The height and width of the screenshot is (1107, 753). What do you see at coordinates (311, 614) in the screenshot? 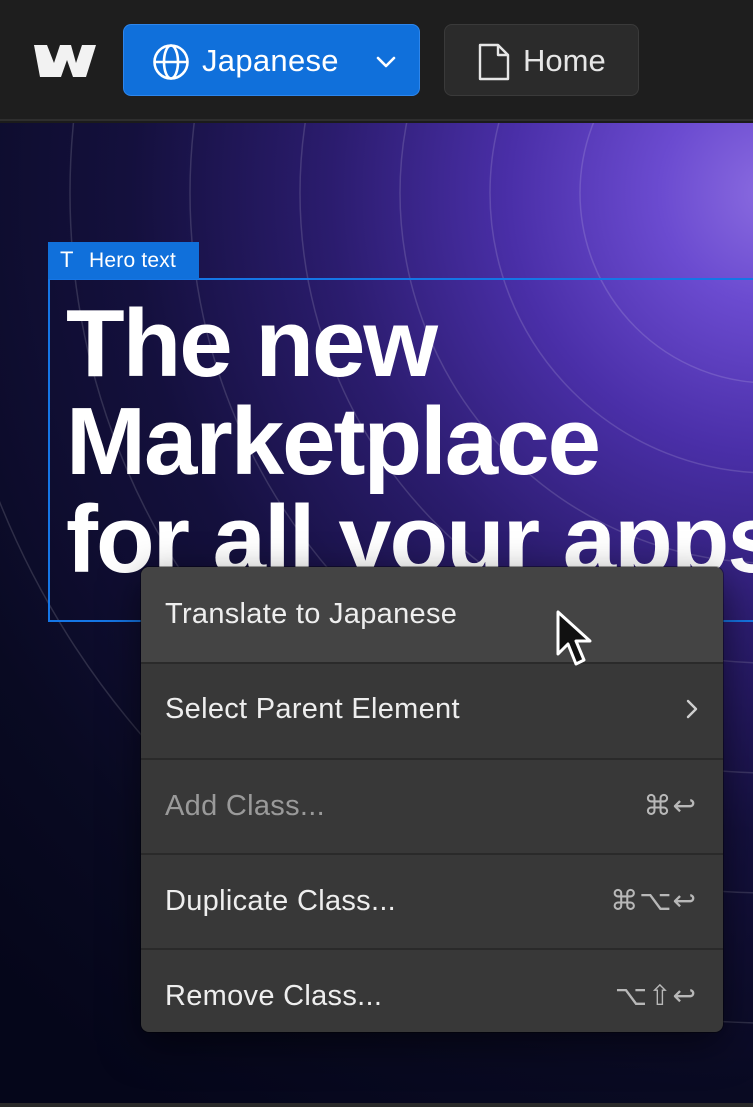
I see `menu-item-label: Translate to Japanese` at bounding box center [311, 614].